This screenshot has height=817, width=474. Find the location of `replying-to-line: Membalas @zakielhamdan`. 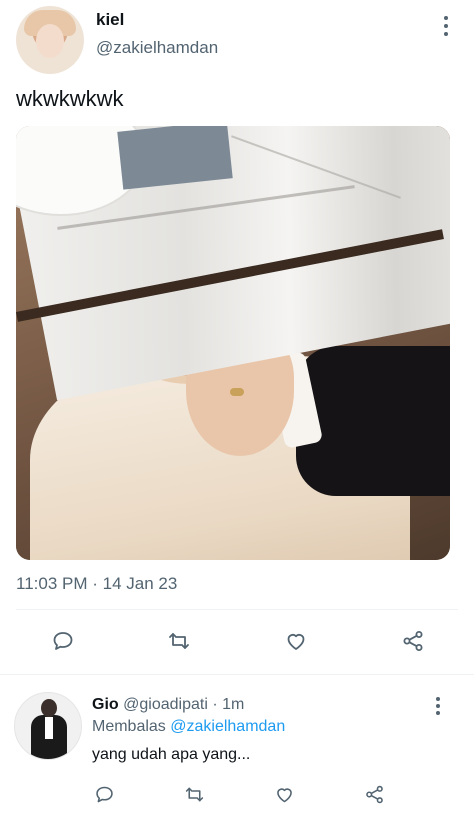

replying-to-line: Membalas @zakielhamdan is located at coordinates (188, 727).